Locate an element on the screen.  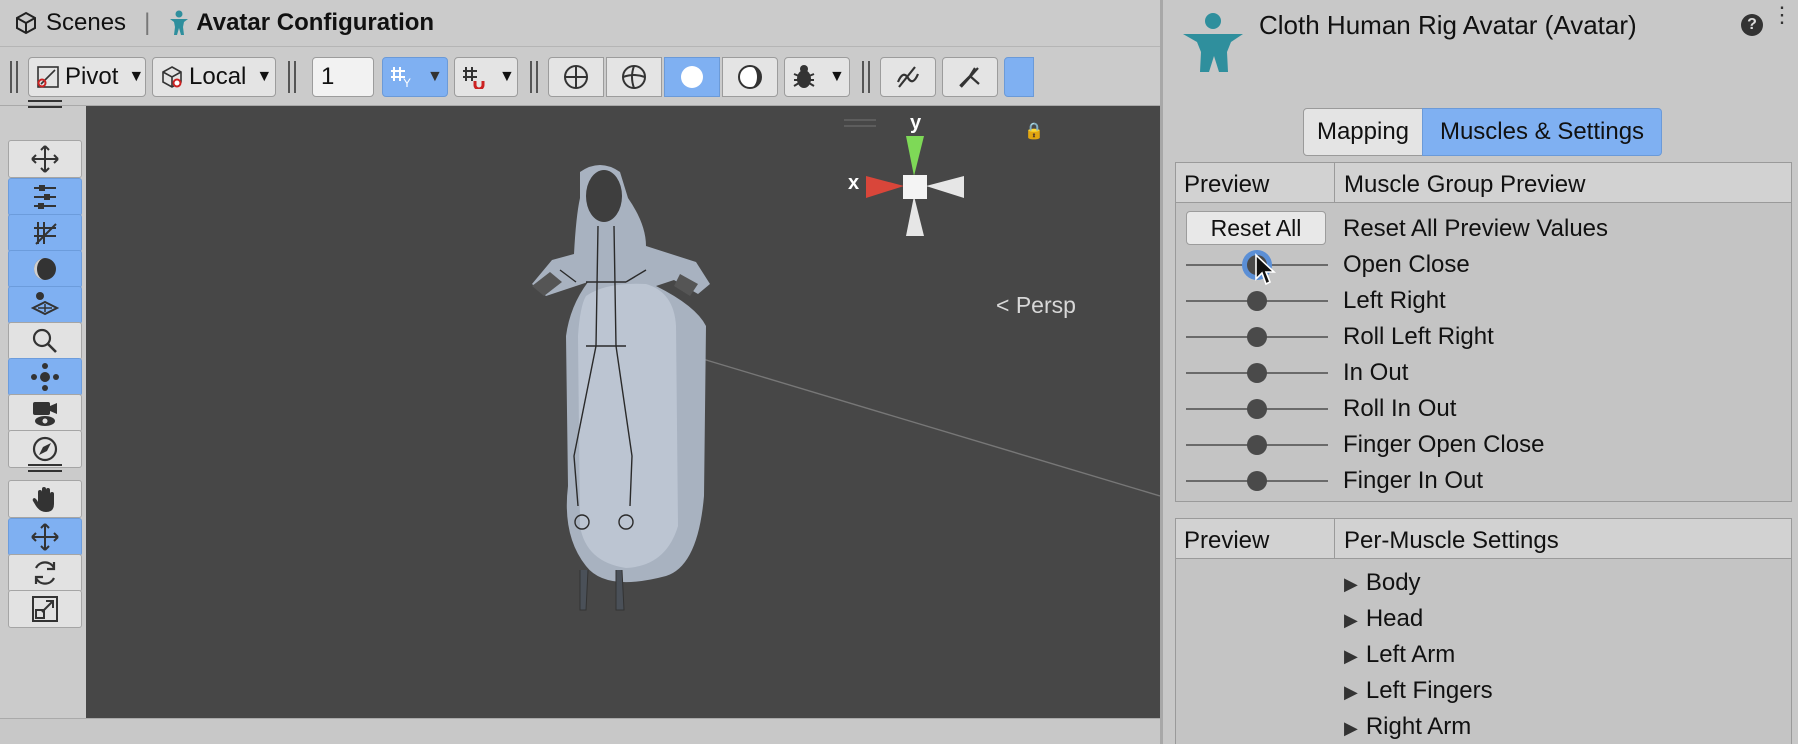
foldout-label: Left Fingers is located at coordinates (1429, 690).